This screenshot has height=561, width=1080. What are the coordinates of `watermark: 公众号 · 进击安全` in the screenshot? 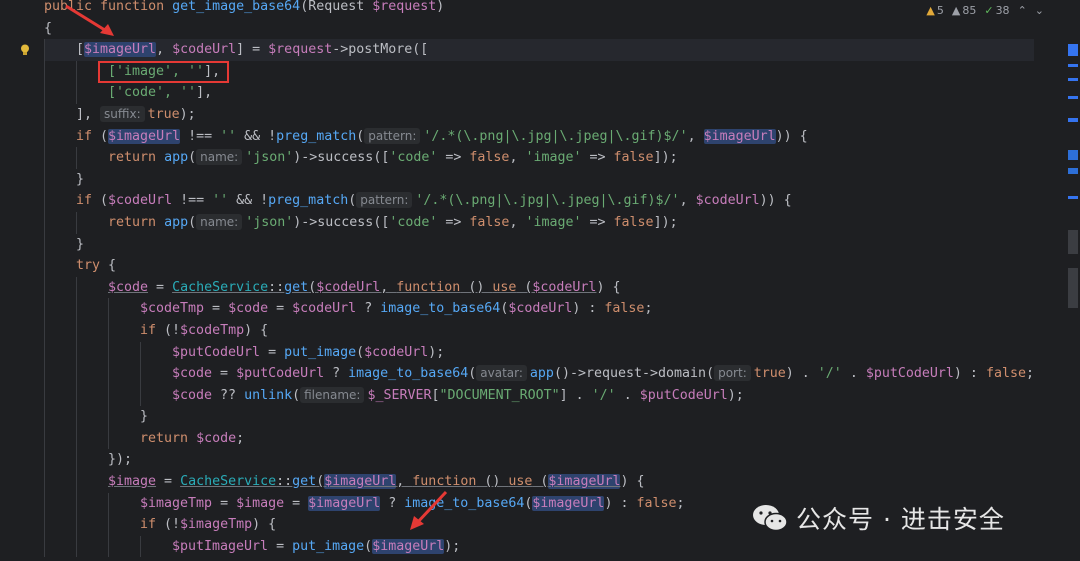 It's located at (878, 518).